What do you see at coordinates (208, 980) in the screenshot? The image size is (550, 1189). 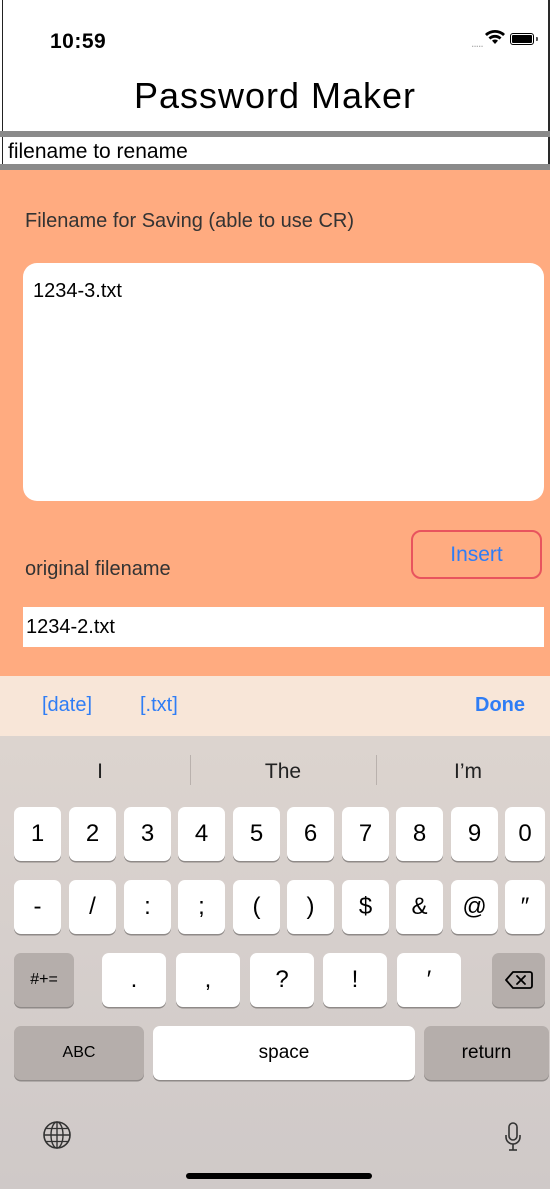 I see `key-comma: ,` at bounding box center [208, 980].